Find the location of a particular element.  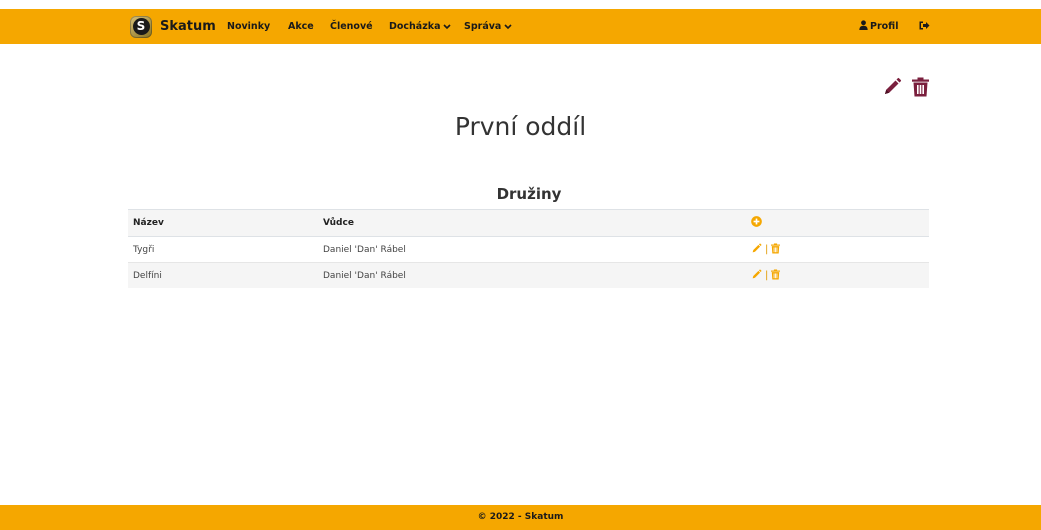

brand-name: Skatum is located at coordinates (188, 26).